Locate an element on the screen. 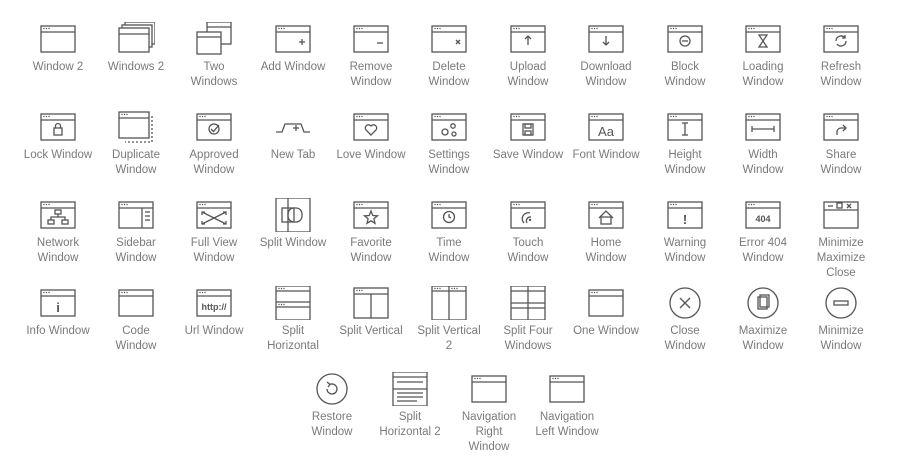  icon-label: Lock Window is located at coordinates (58, 155).